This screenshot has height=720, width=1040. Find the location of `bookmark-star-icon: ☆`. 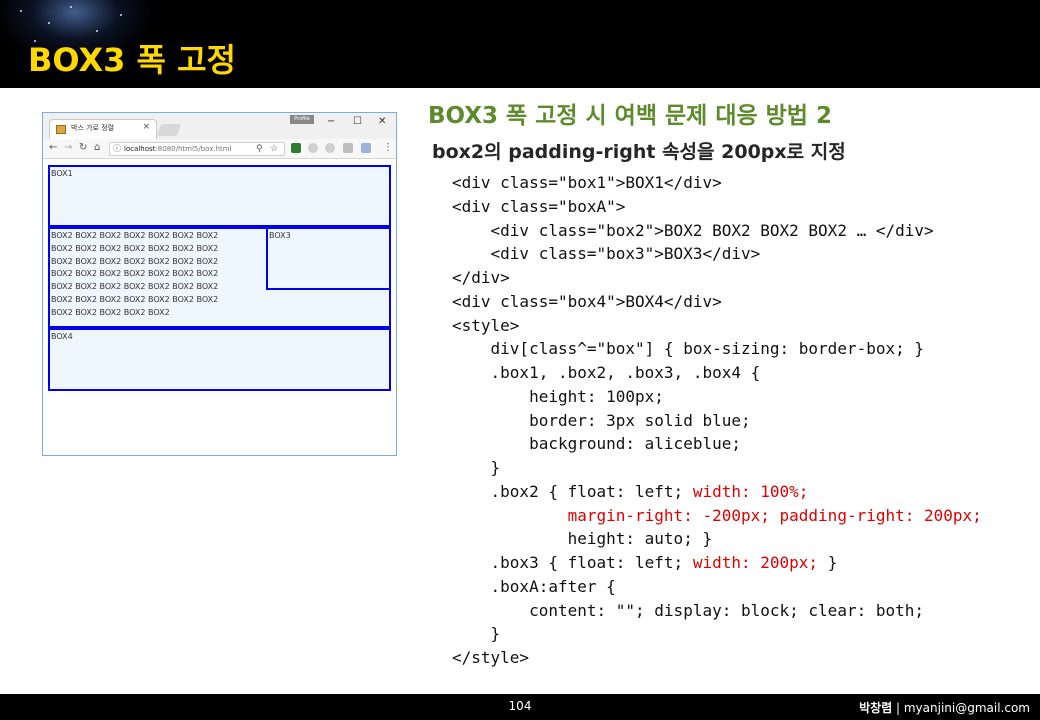

bookmark-star-icon: ☆ is located at coordinates (274, 149).